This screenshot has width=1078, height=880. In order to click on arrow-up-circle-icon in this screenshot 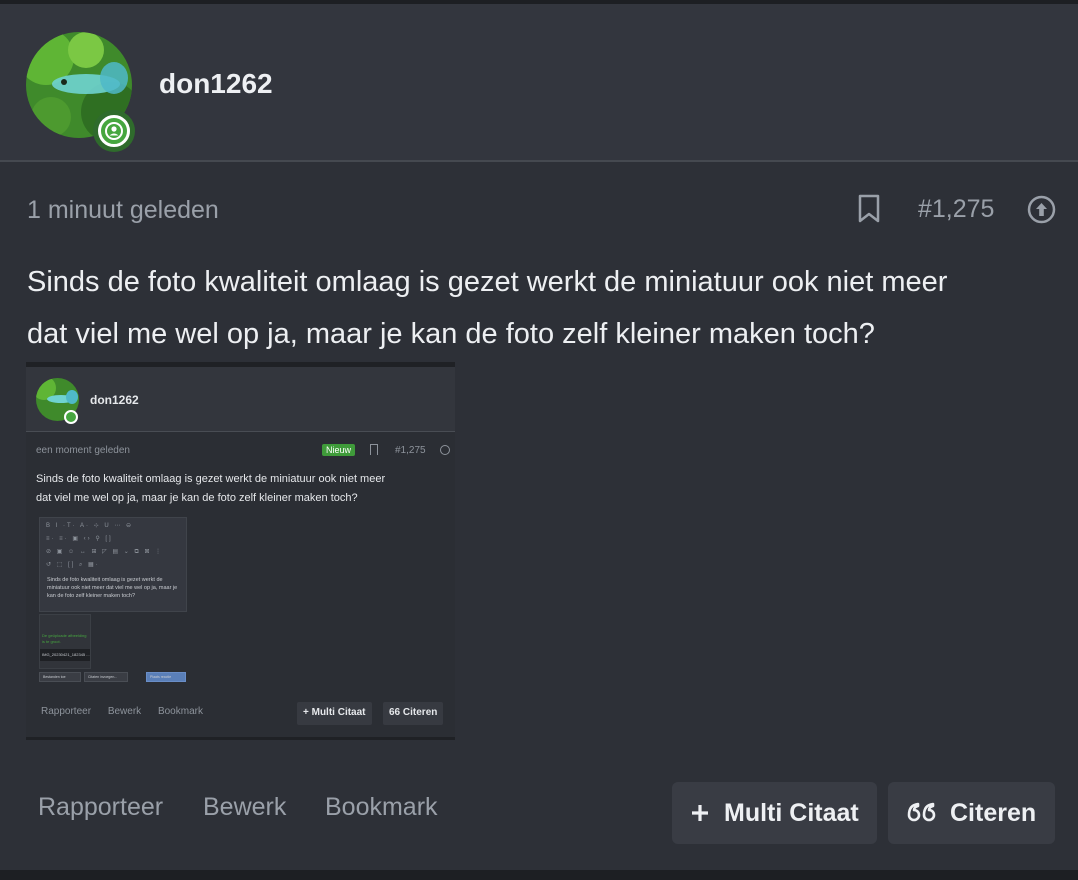, I will do `click(1041, 209)`.